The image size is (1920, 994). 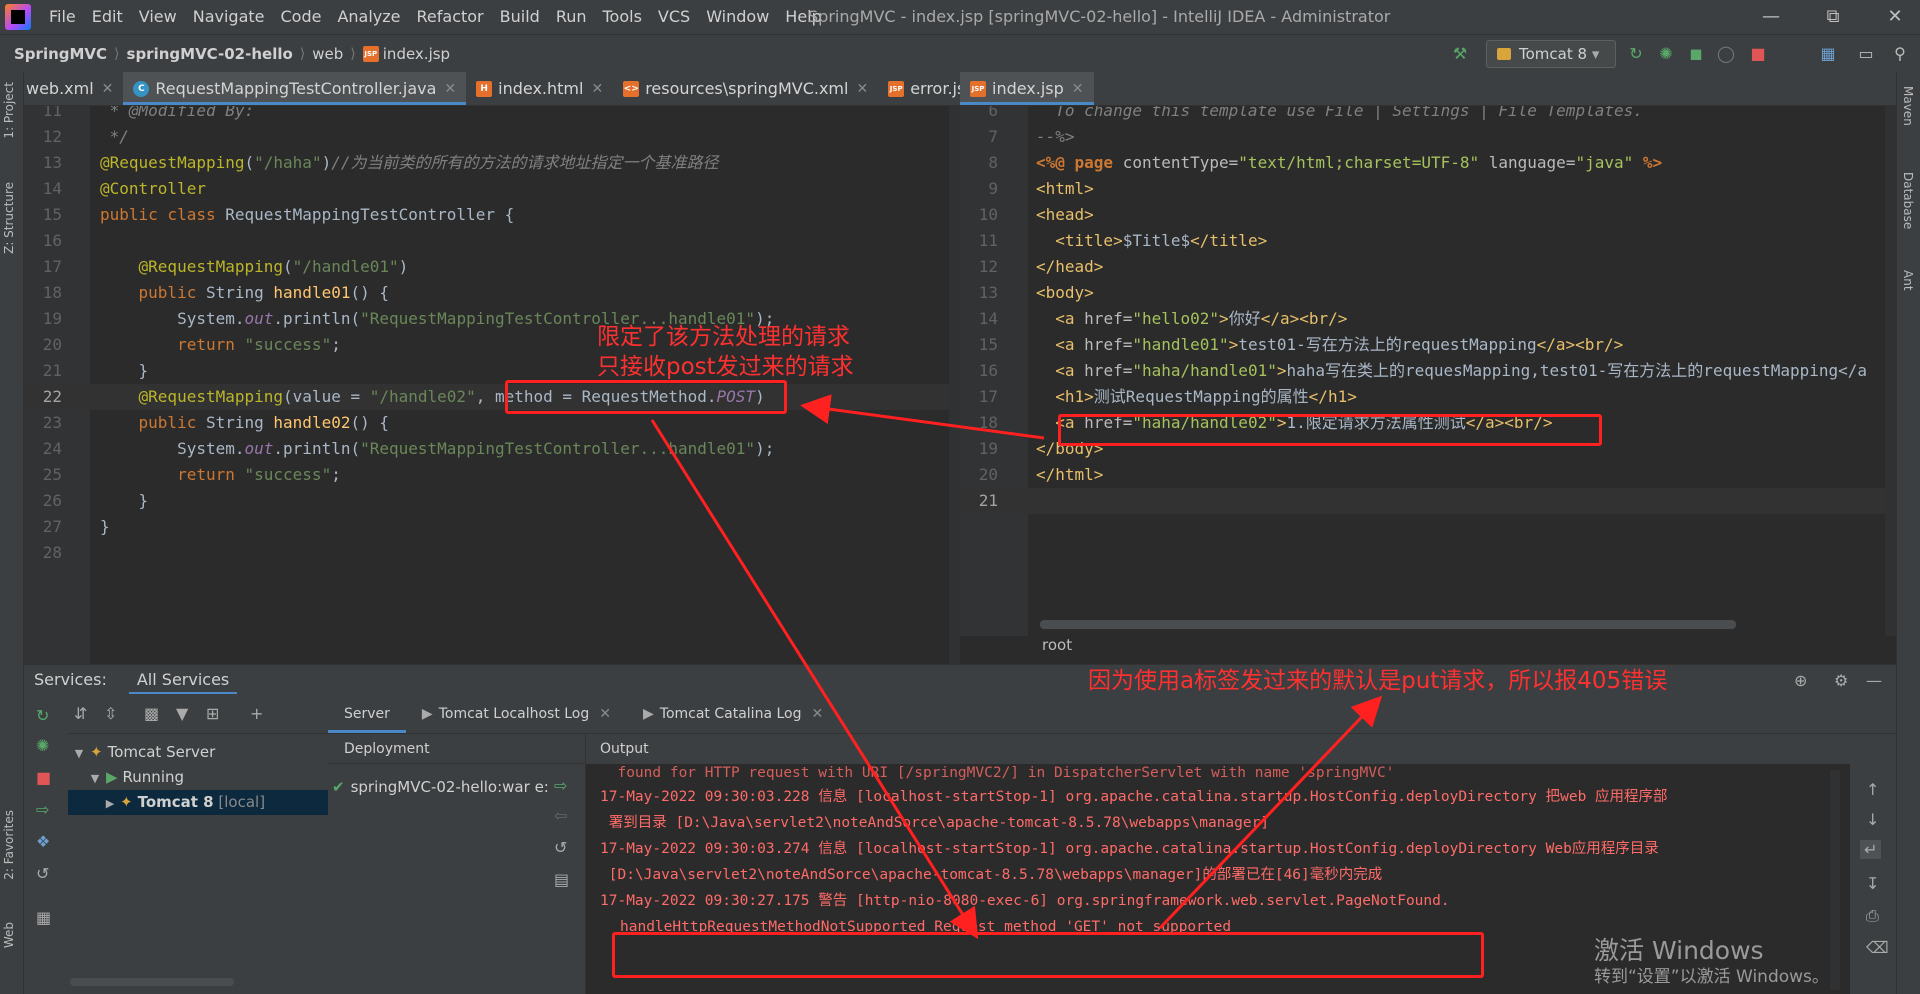 I want to click on tab-web-xml: web.xml ✕, so click(x=73, y=88).